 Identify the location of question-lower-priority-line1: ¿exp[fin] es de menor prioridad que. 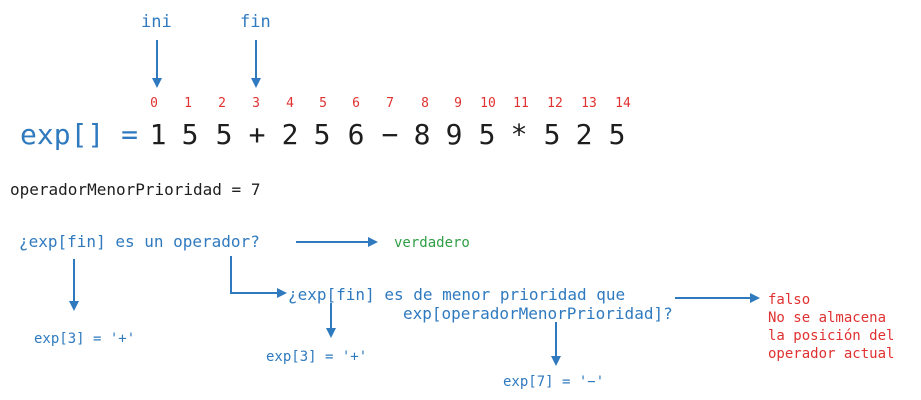
(457, 294).